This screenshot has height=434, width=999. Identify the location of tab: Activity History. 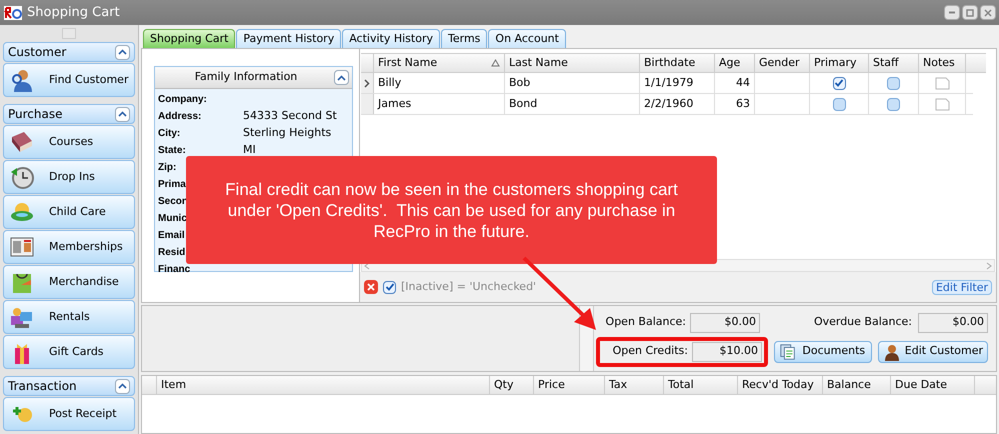
(391, 38).